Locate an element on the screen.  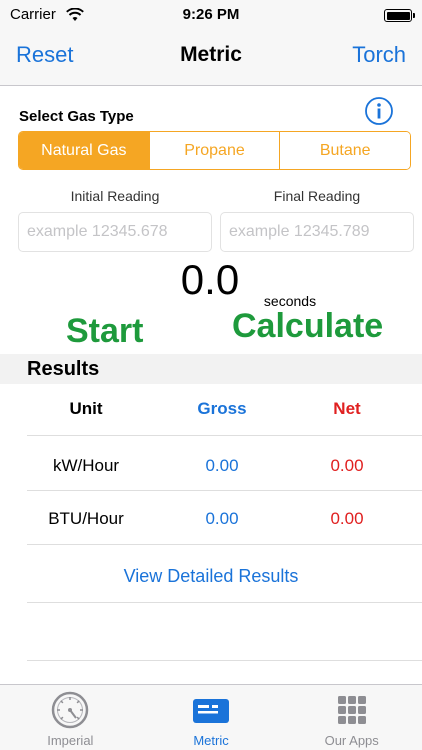
battery-icon is located at coordinates (399, 15).